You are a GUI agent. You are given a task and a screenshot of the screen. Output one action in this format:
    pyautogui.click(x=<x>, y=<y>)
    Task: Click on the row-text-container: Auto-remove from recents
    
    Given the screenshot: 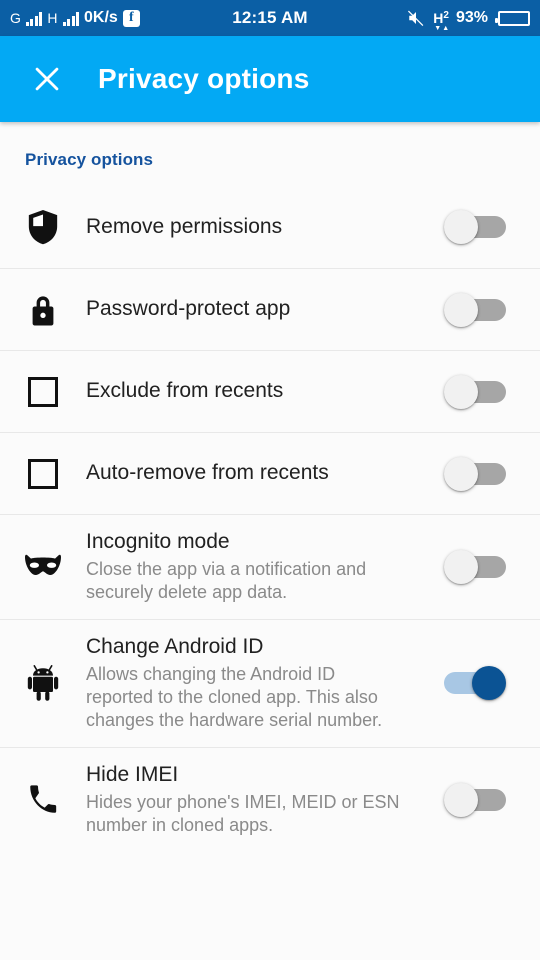 What is the action you would take?
    pyautogui.click(x=265, y=473)
    